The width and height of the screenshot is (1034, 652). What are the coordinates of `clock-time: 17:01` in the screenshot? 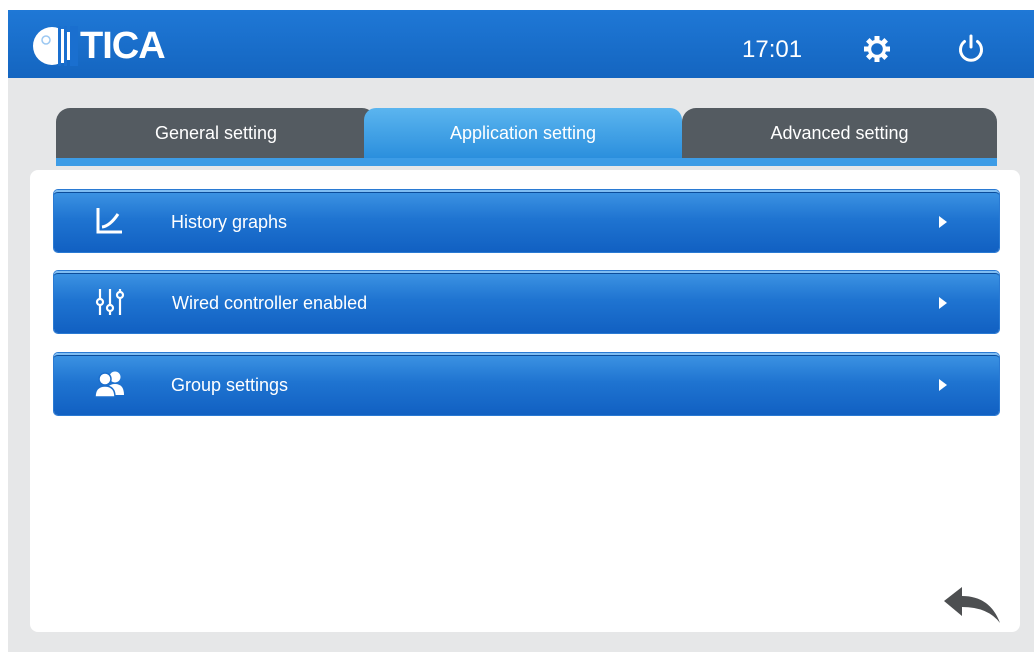 It's located at (772, 49).